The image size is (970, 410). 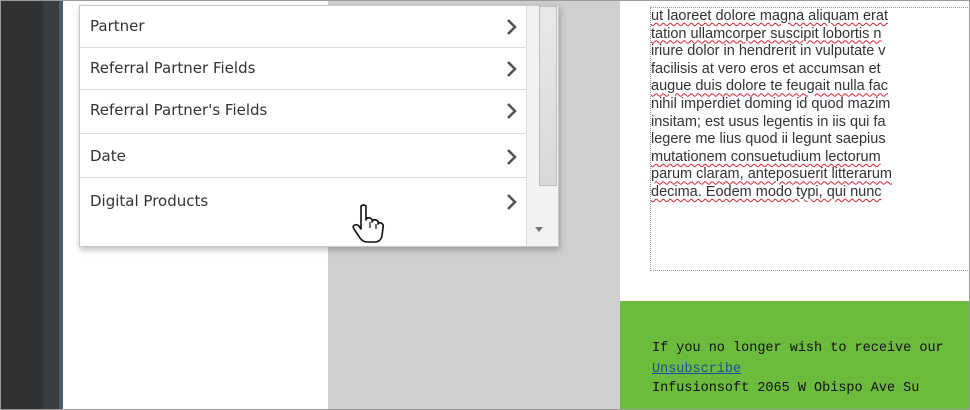 What do you see at coordinates (179, 110) in the screenshot?
I see `menu-item-label: Referral Partner's Fields` at bounding box center [179, 110].